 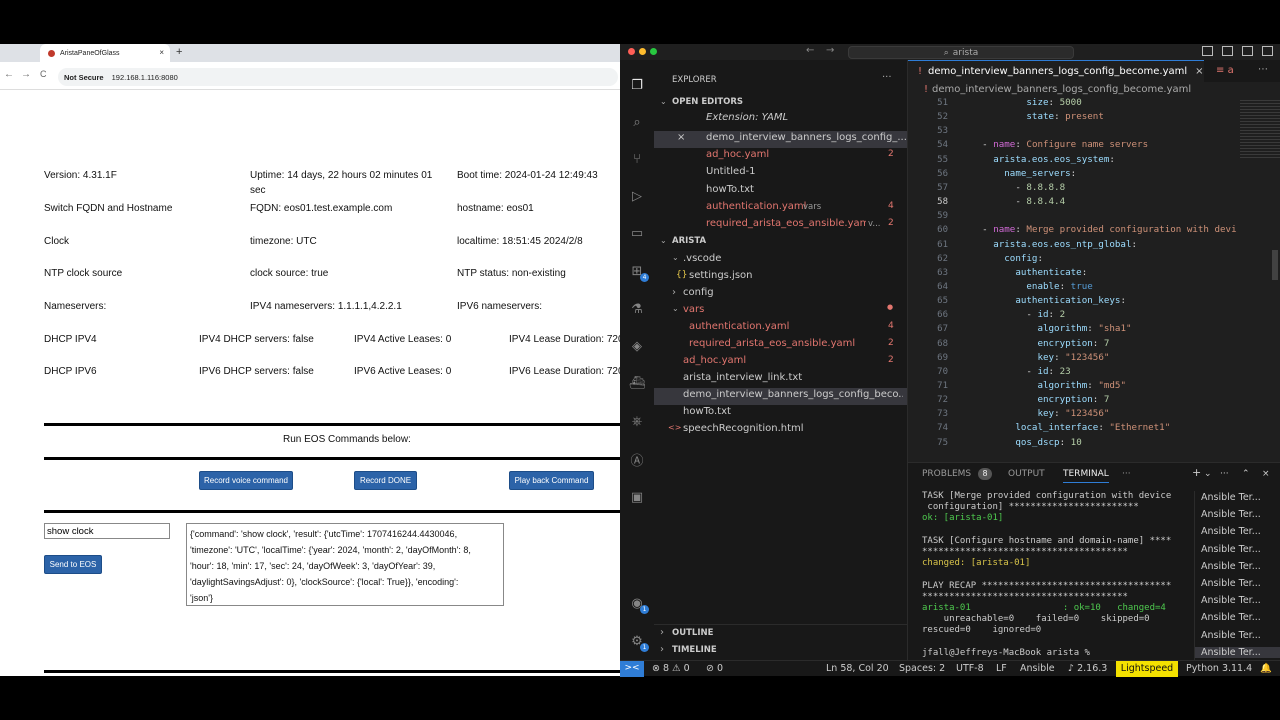 I want to click on open-editor-item: Untitled-1, so click(x=731, y=171).